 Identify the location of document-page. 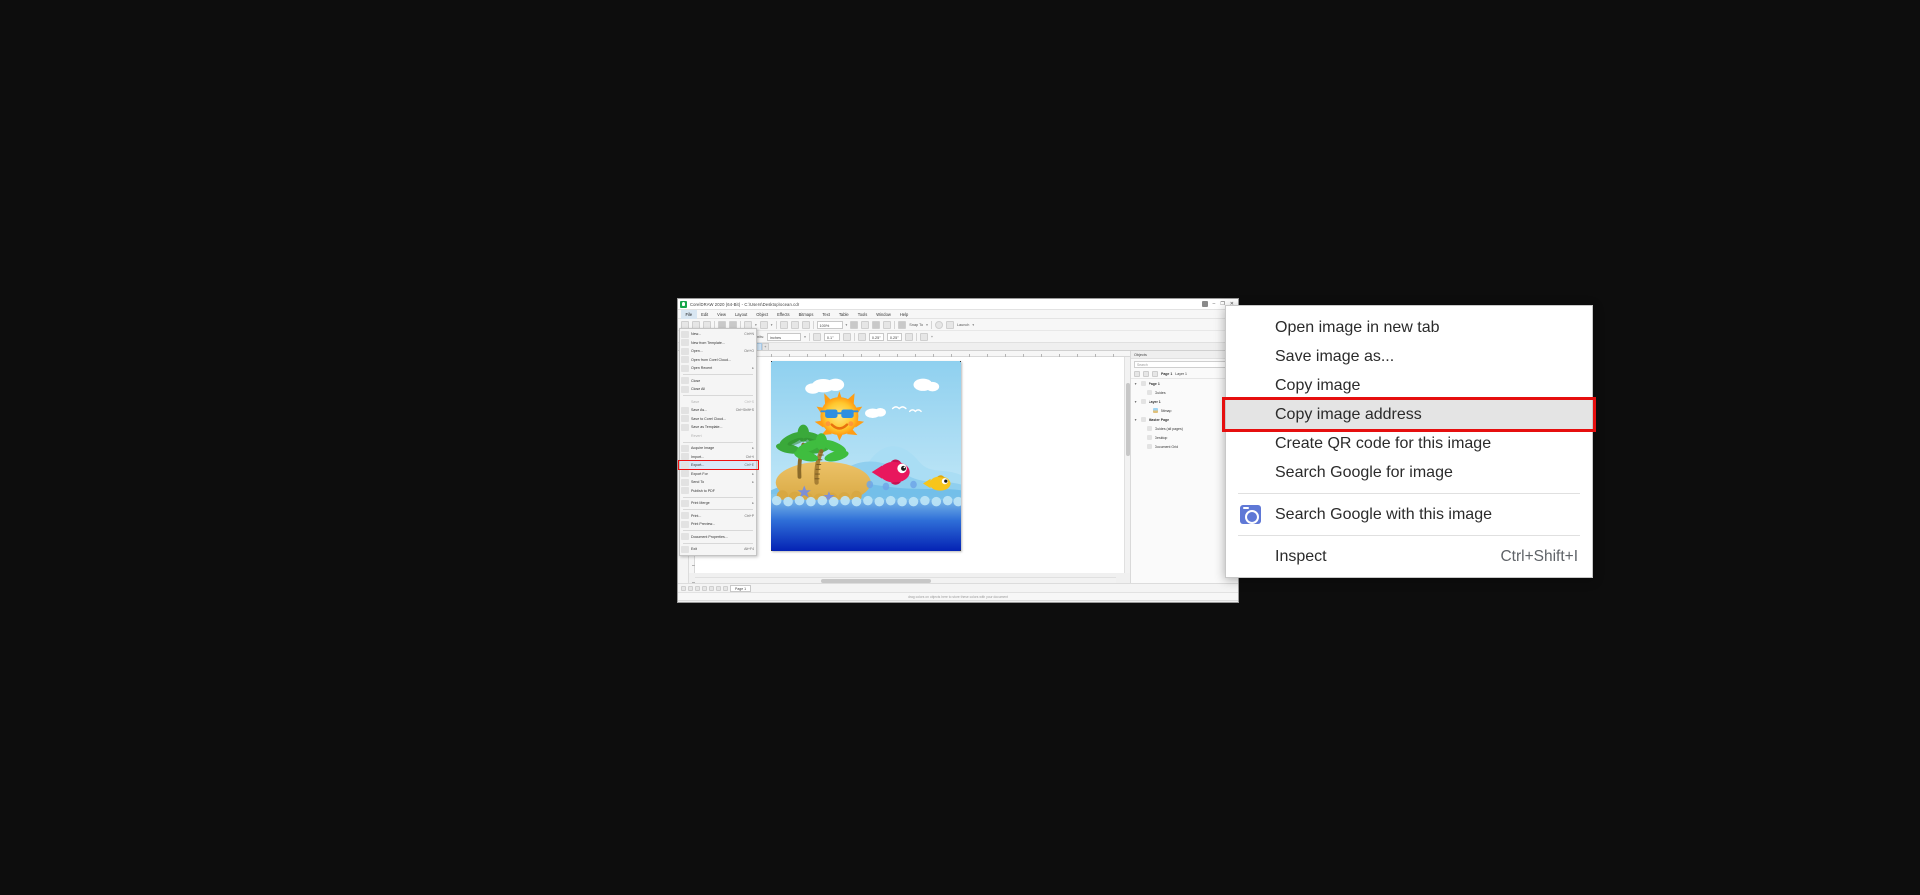
(866, 456).